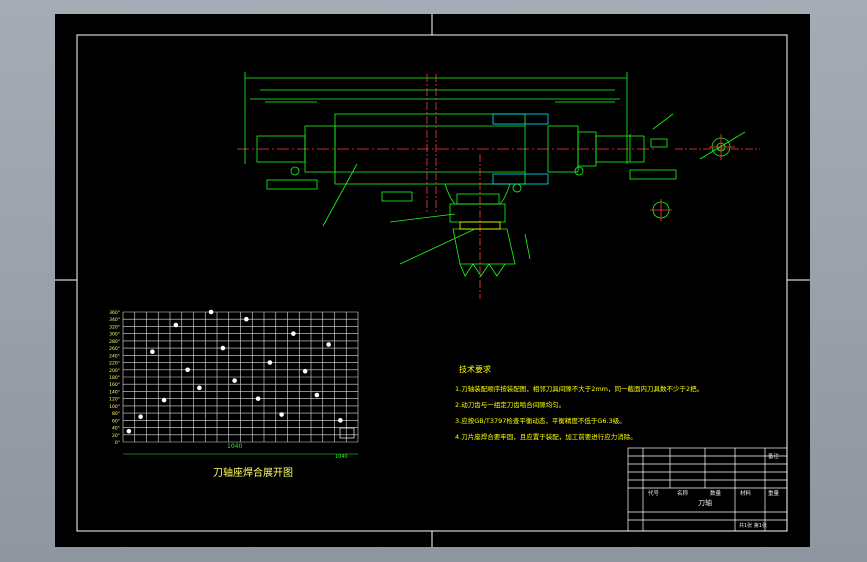 Image resolution: width=867 pixels, height=562 pixels. Describe the element at coordinates (114, 356) in the screenshot. I see `chart-tick-label: 240°` at that location.